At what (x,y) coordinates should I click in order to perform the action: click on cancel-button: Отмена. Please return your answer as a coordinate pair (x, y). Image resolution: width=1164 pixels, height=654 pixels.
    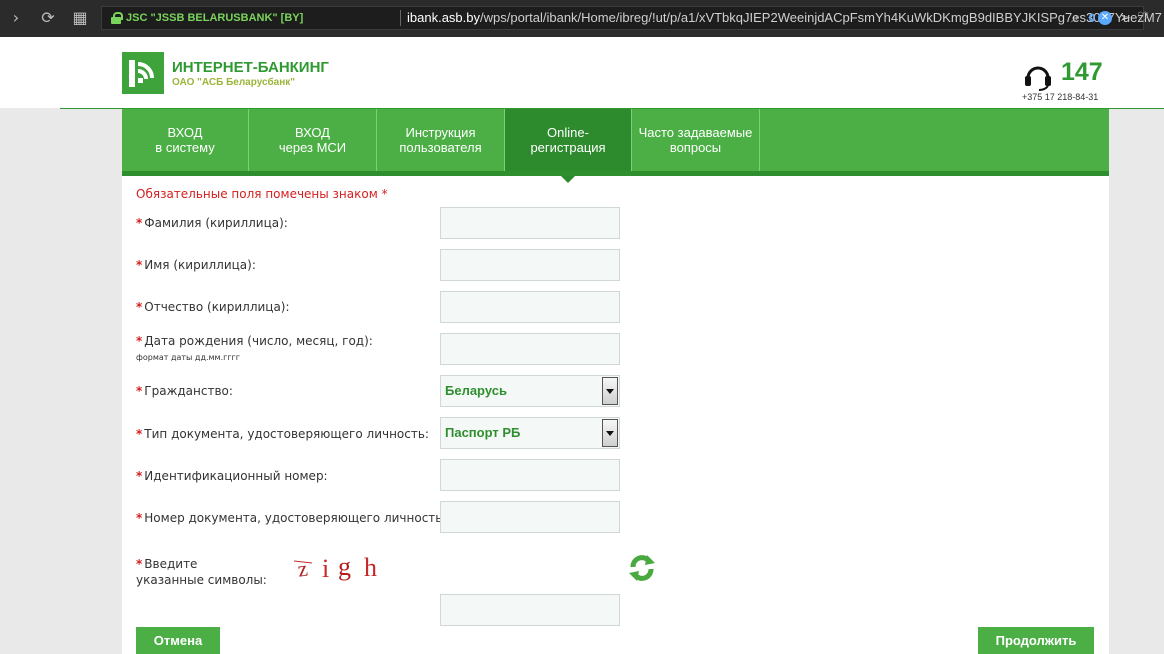
    Looking at the image, I should click on (178, 640).